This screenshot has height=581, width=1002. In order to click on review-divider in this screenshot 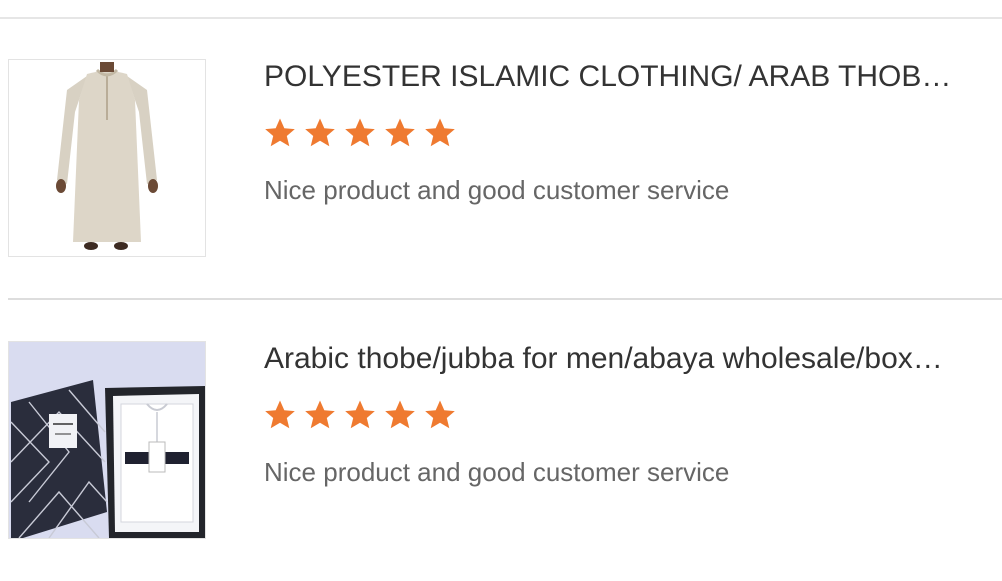, I will do `click(505, 299)`.